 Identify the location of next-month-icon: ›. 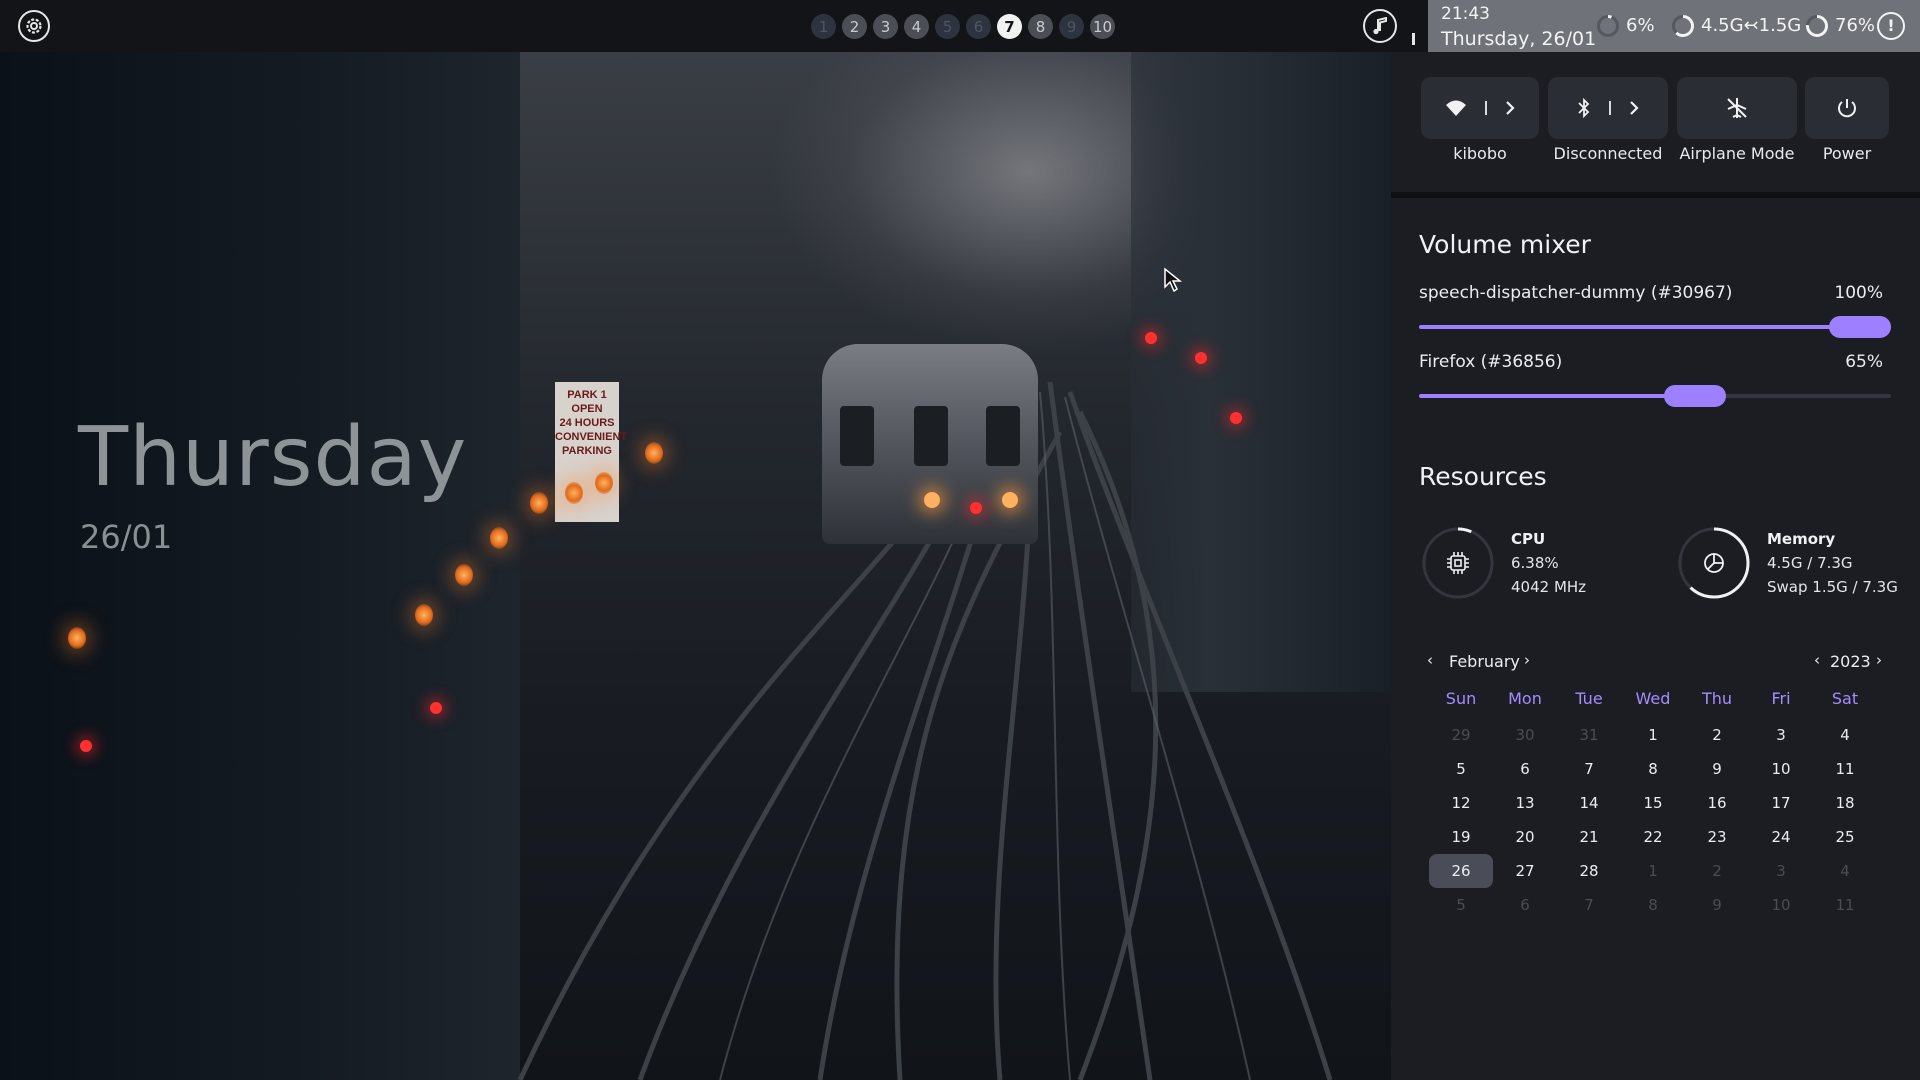
(1527, 660).